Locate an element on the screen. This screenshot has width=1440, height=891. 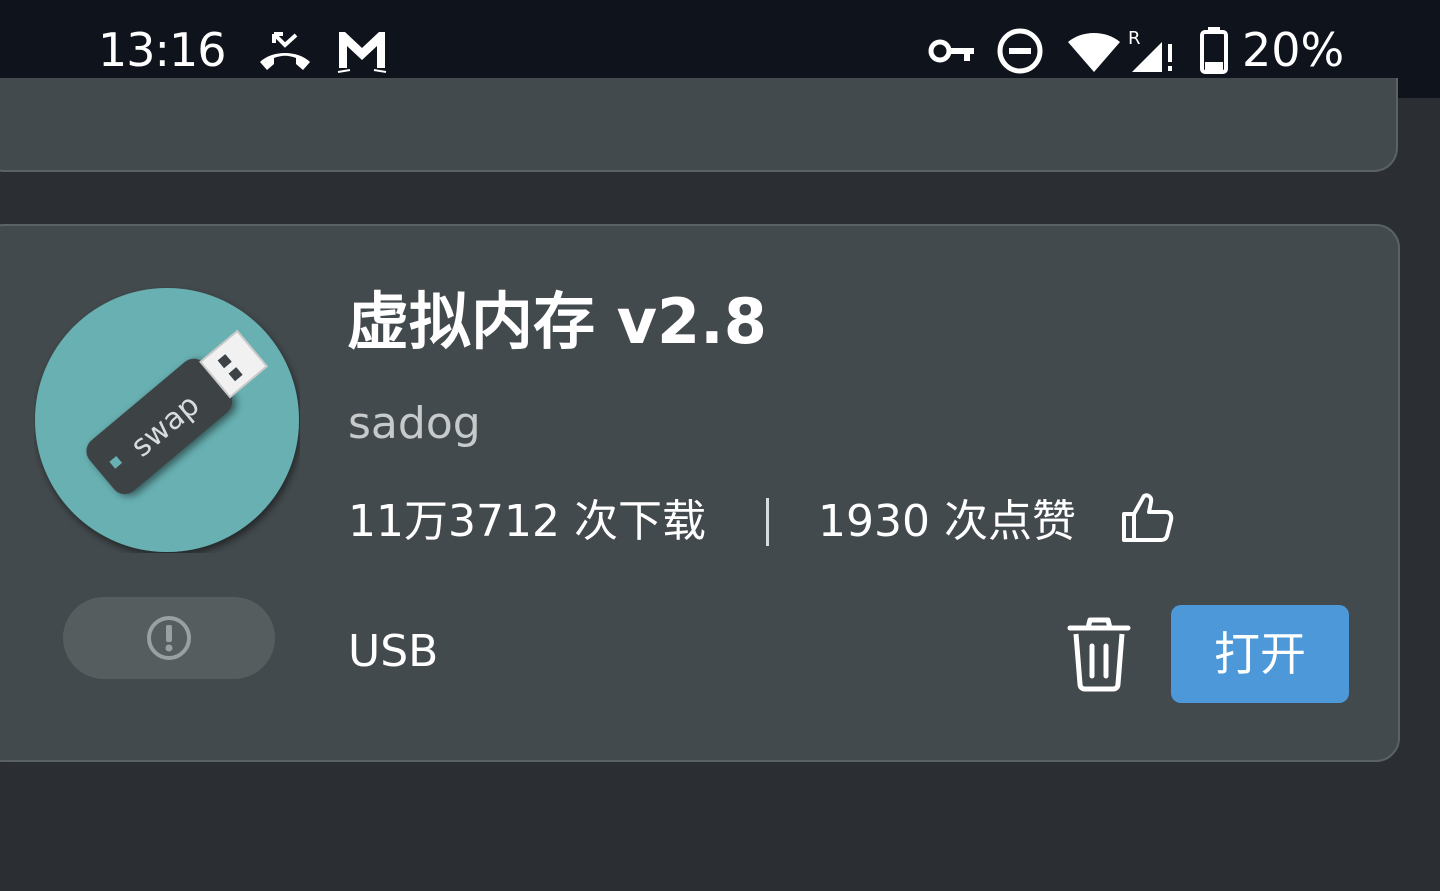
battery-icon is located at coordinates (1214, 50).